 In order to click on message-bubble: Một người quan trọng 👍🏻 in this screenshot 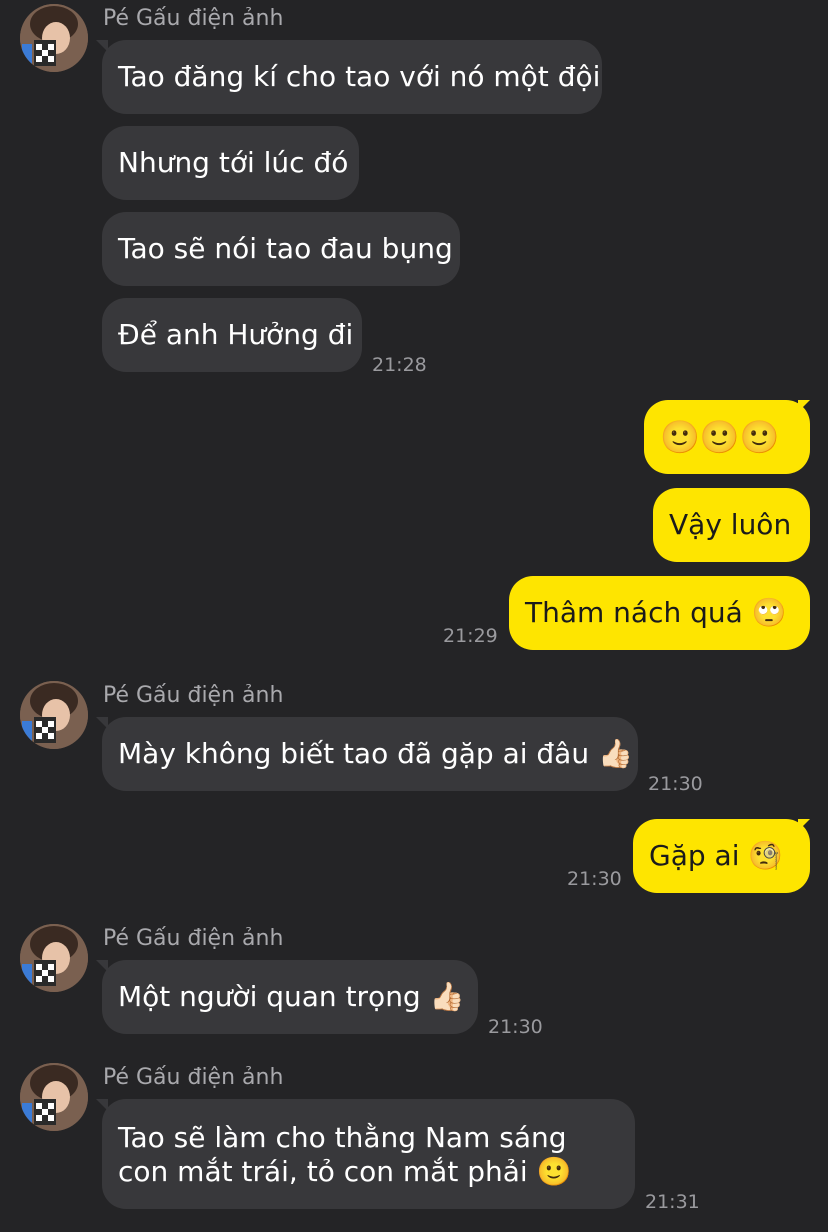, I will do `click(290, 997)`.